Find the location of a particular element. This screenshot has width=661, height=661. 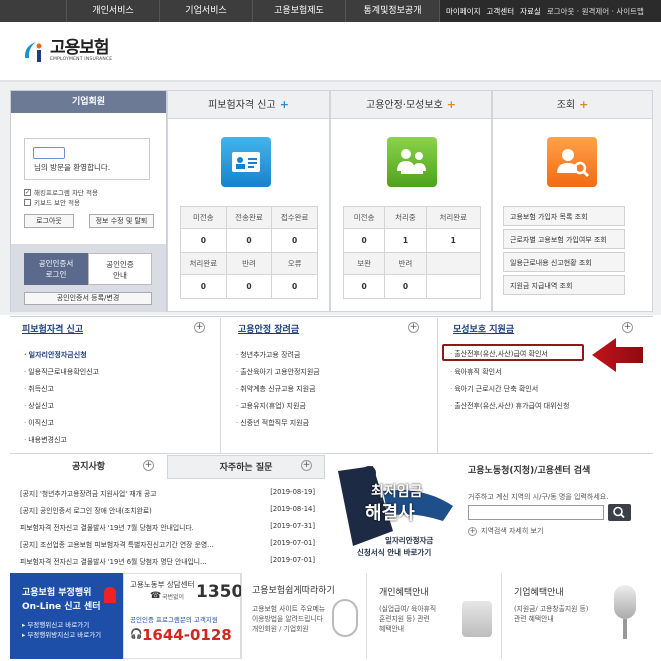

logo-mark-icon is located at coordinates (34, 51).